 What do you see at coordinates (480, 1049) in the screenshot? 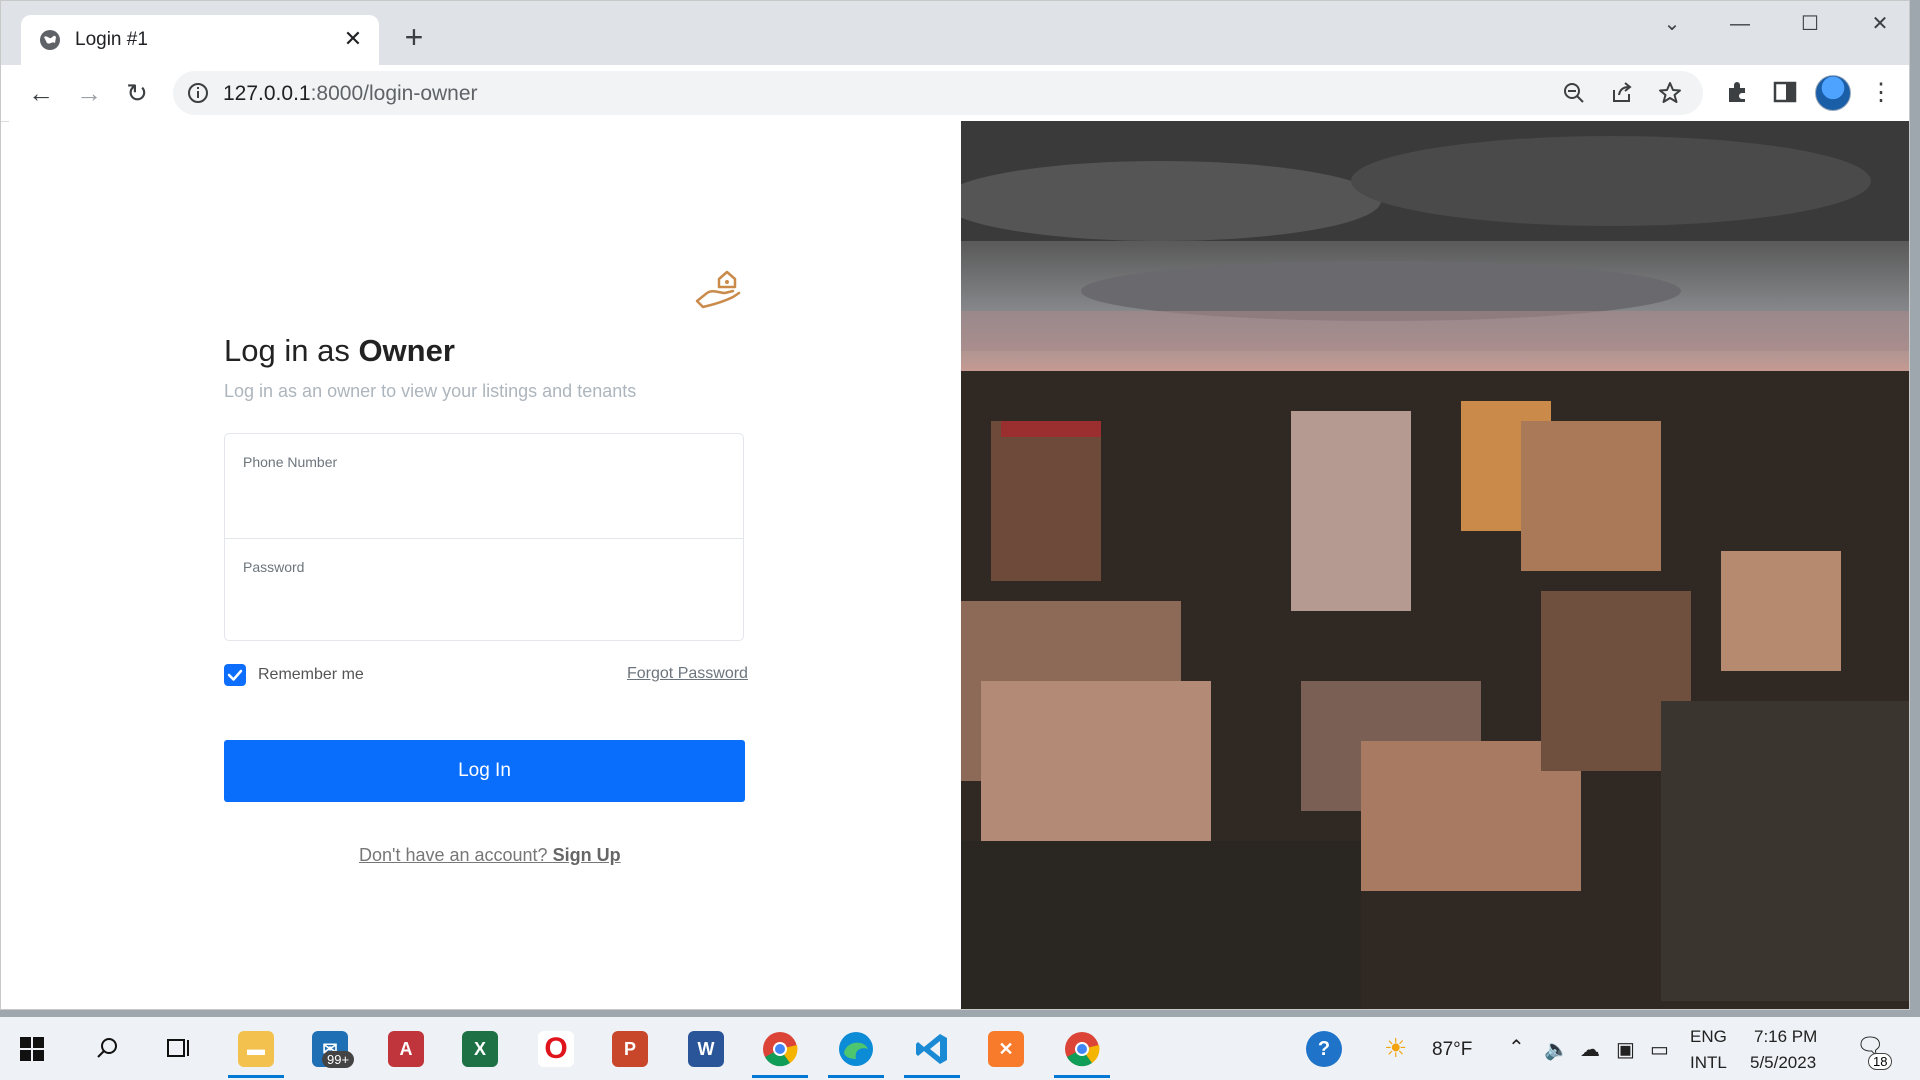
I see `excel-icon: X` at bounding box center [480, 1049].